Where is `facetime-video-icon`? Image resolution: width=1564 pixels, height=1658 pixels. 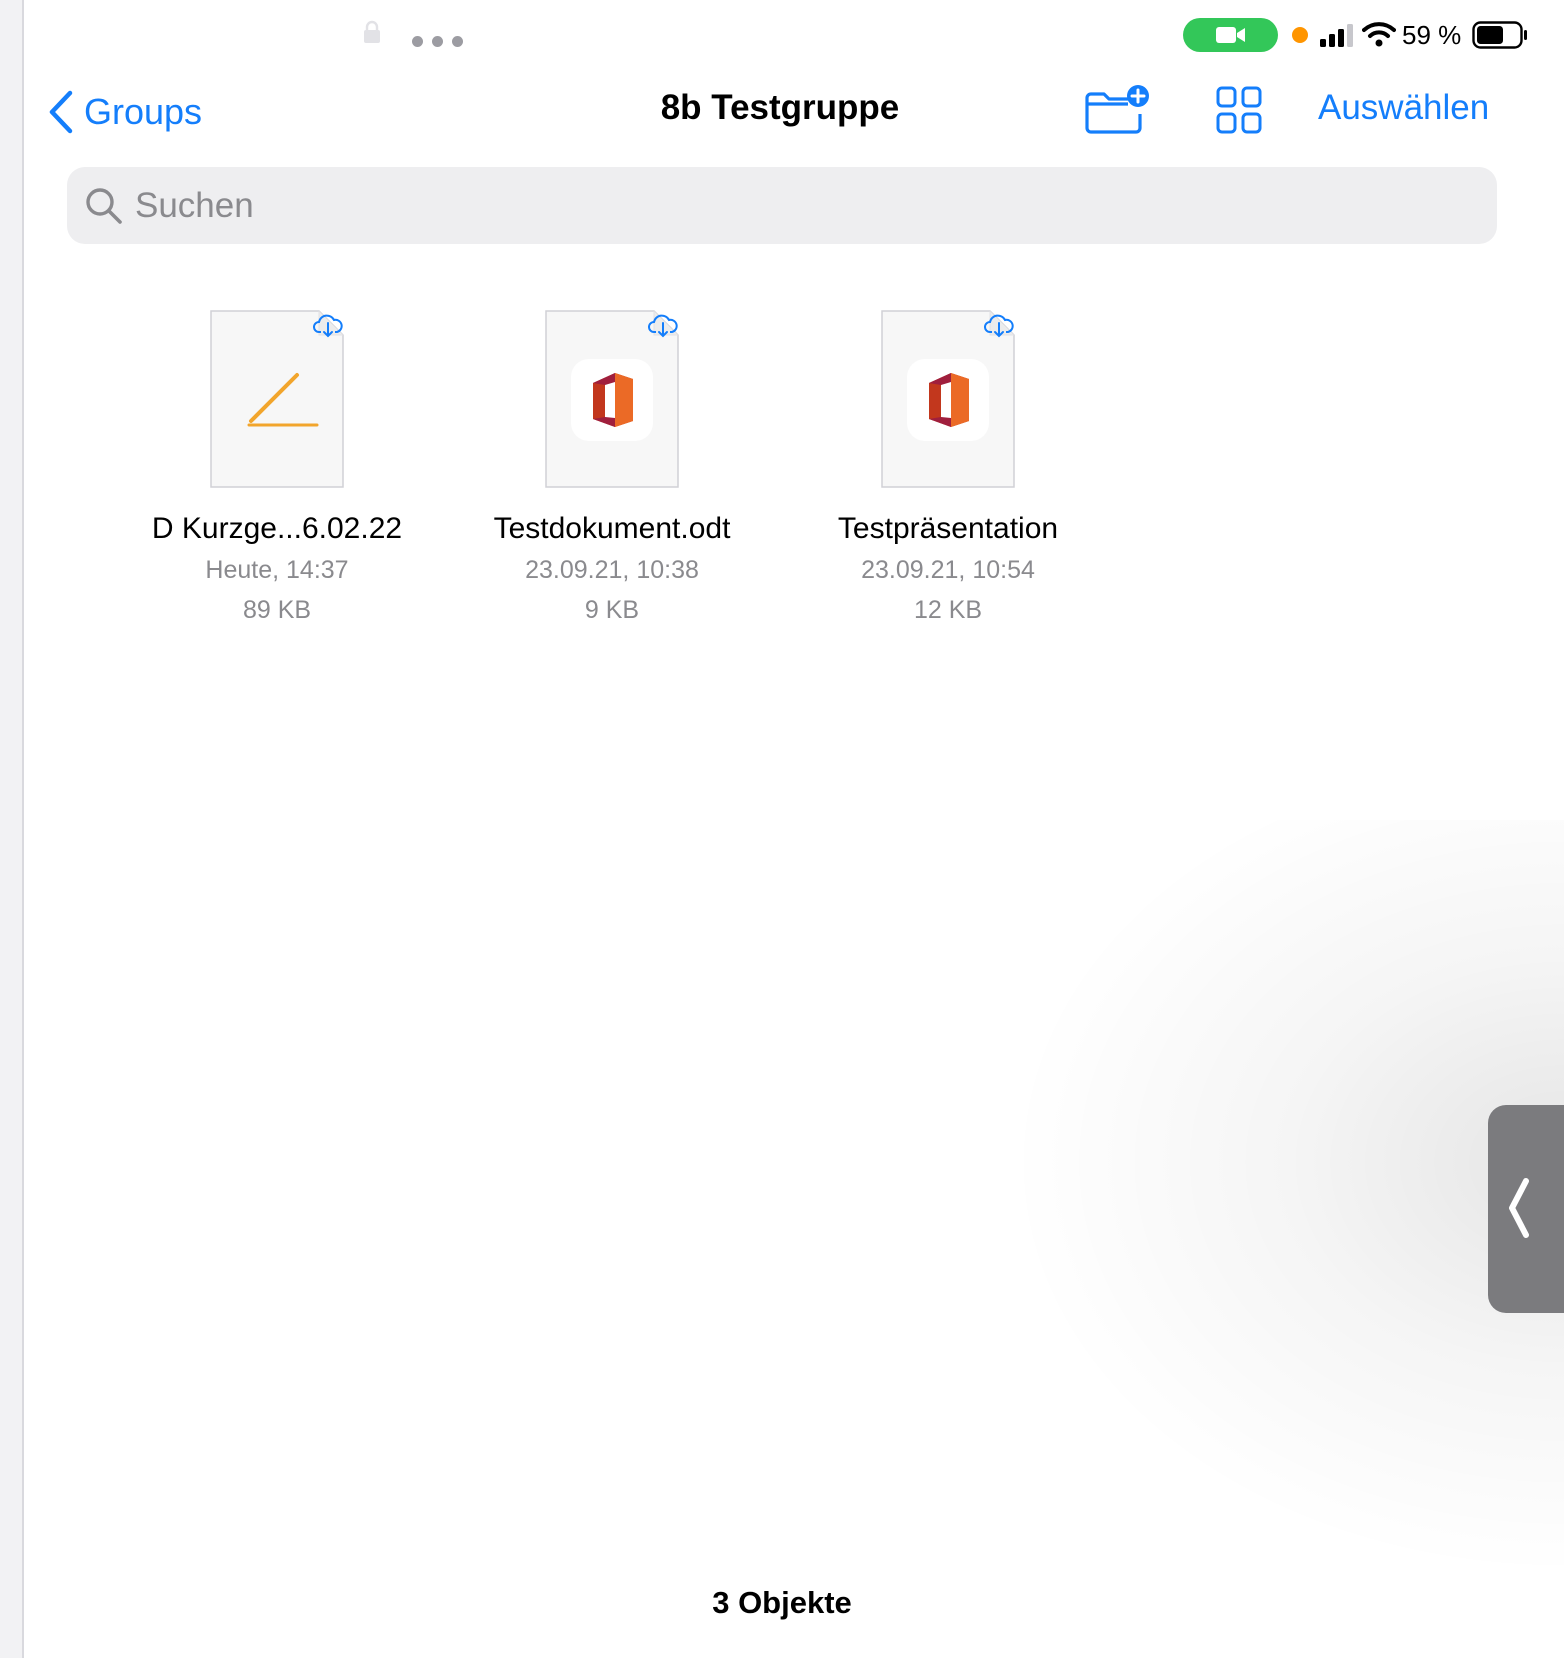 facetime-video-icon is located at coordinates (1230, 35).